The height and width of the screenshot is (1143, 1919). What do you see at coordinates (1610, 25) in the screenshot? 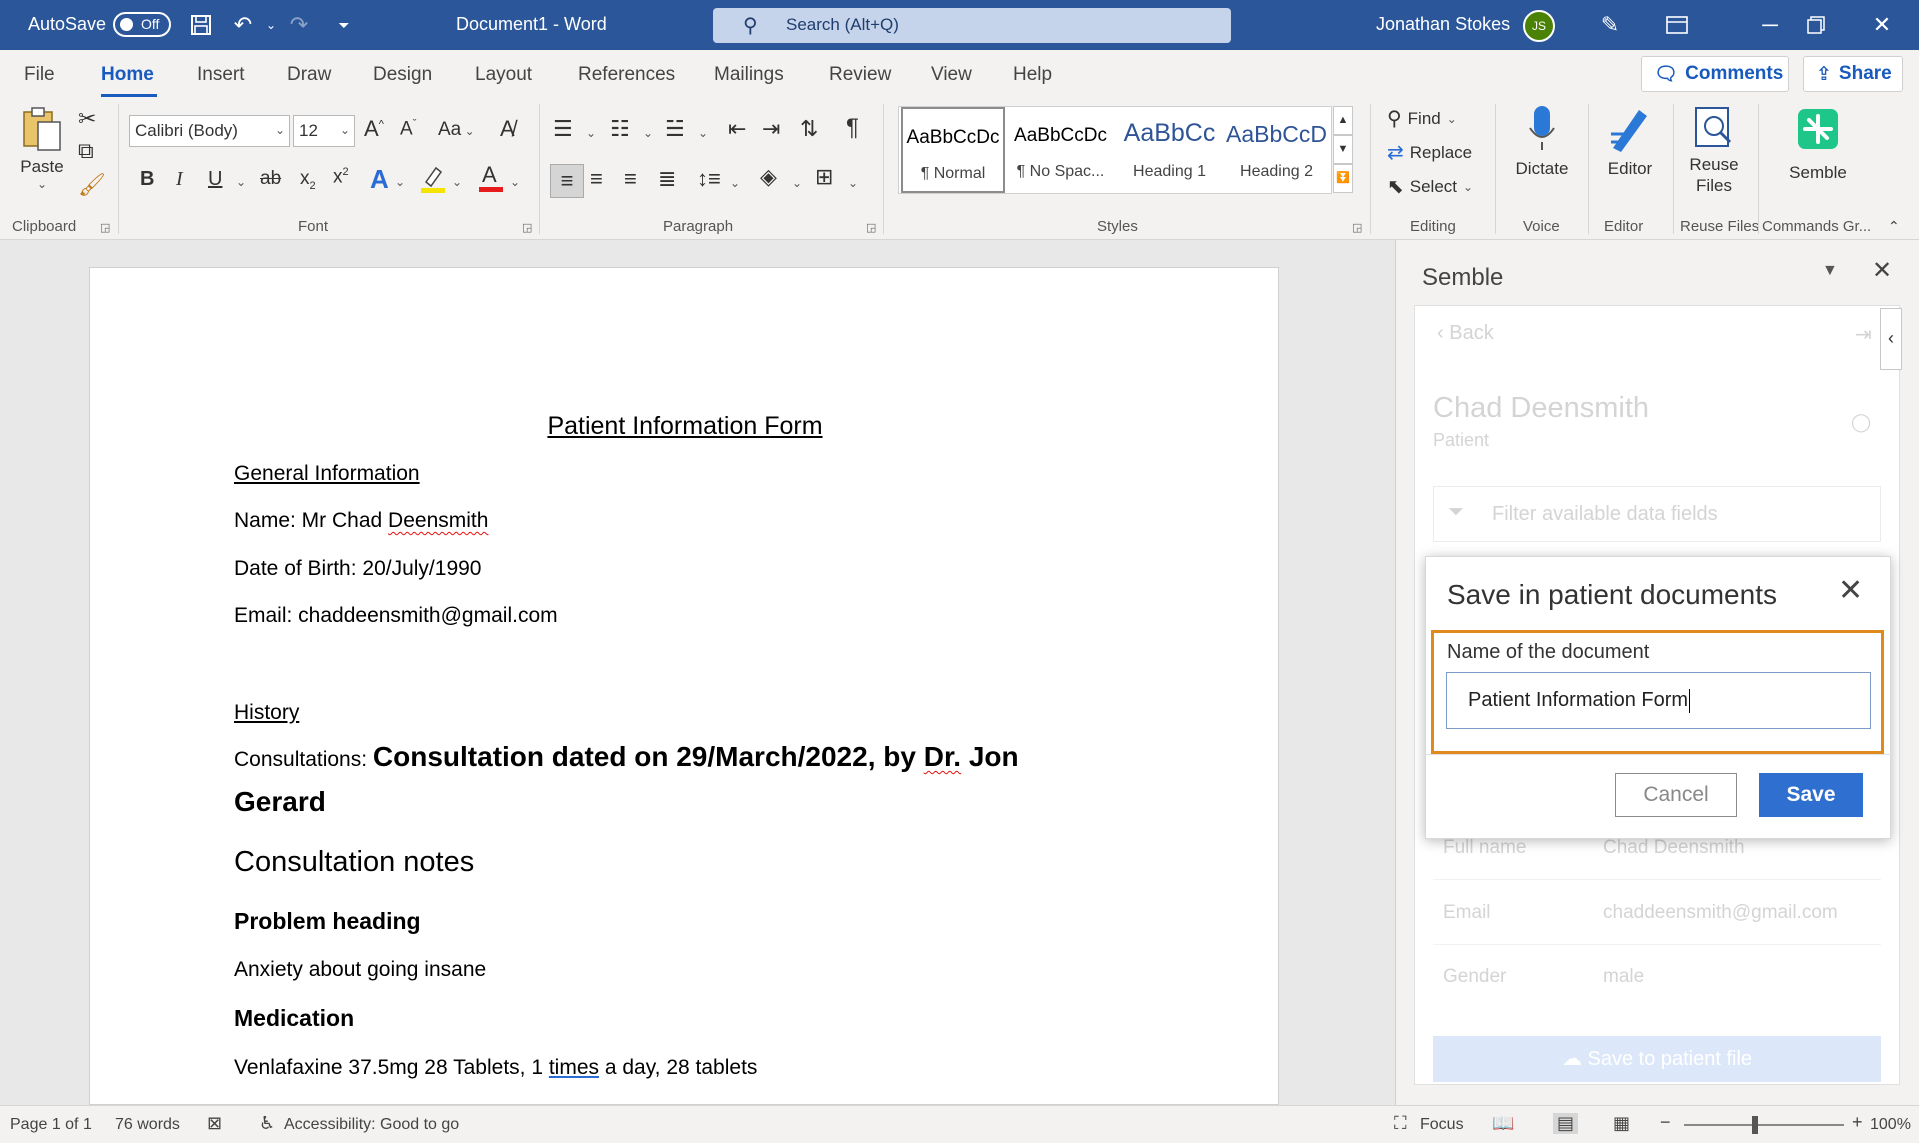
I see `designer-pen-icon: ✎` at bounding box center [1610, 25].